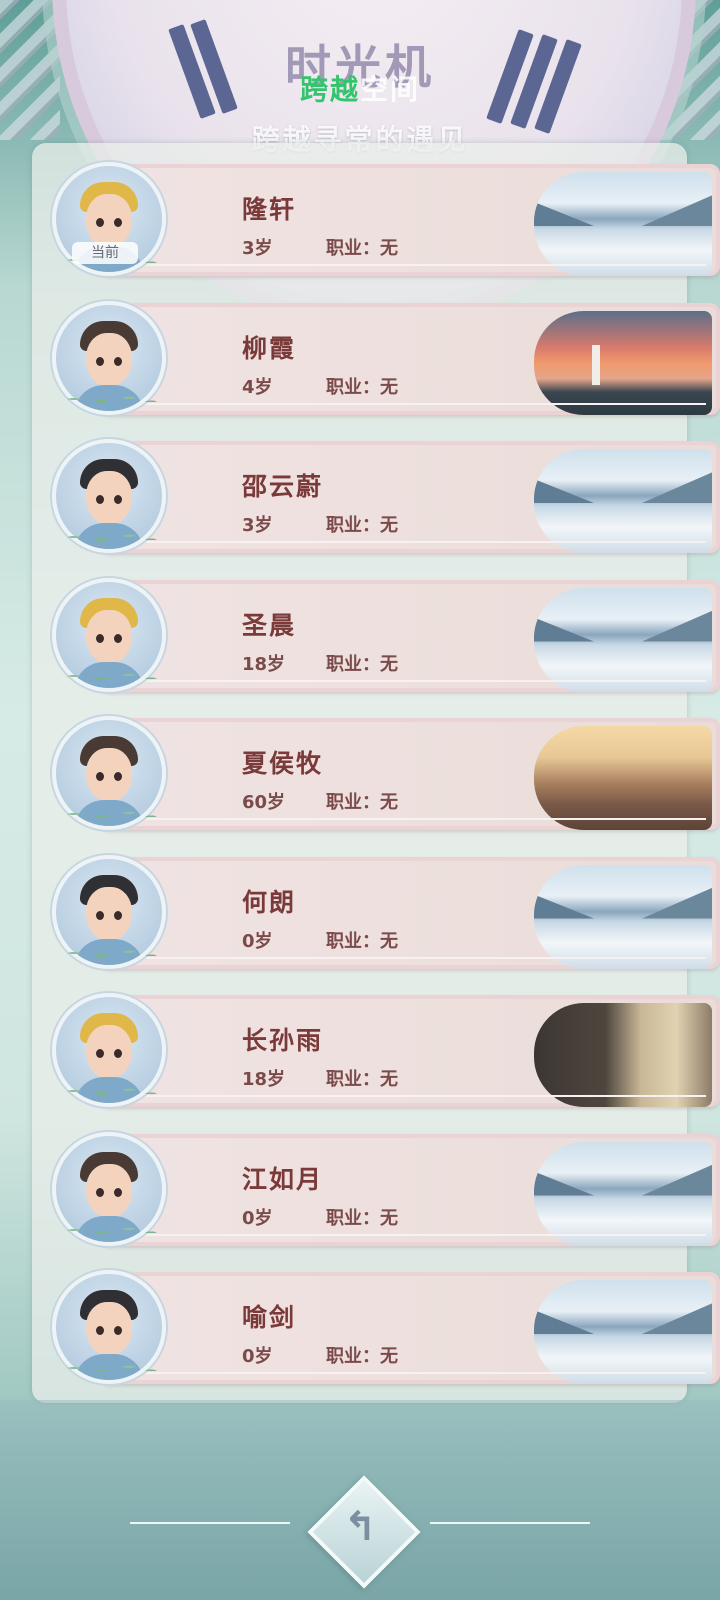 The image size is (720, 1600). What do you see at coordinates (410, 1328) in the screenshot?
I see `character-card: 喻剑 0岁 职业：无` at bounding box center [410, 1328].